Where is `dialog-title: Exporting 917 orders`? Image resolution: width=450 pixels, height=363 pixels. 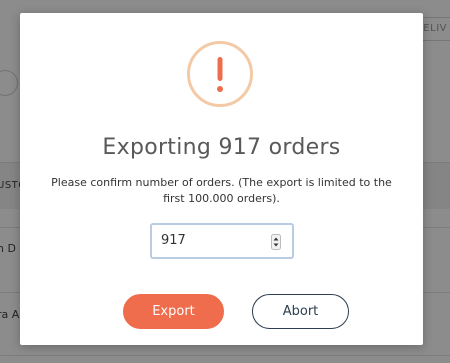
dialog-title: Exporting 917 orders is located at coordinates (221, 147).